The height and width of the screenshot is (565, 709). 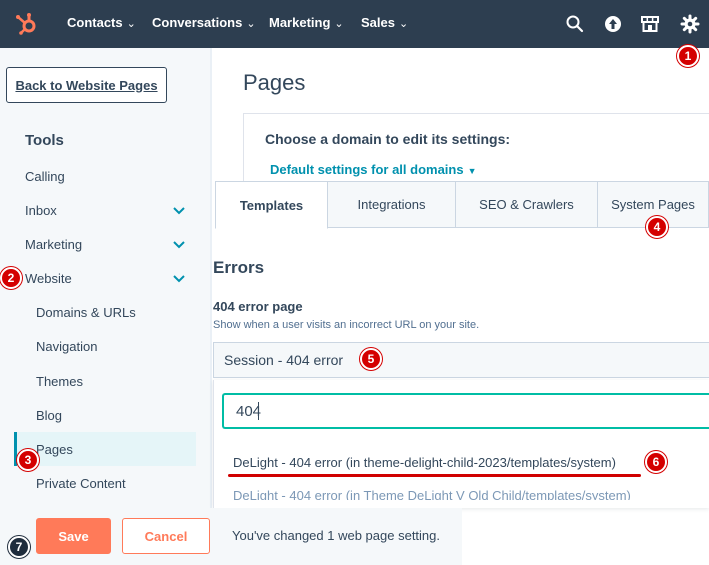 What do you see at coordinates (461, 360) in the screenshot?
I see `error-page-dropdown: Session - 404 error` at bounding box center [461, 360].